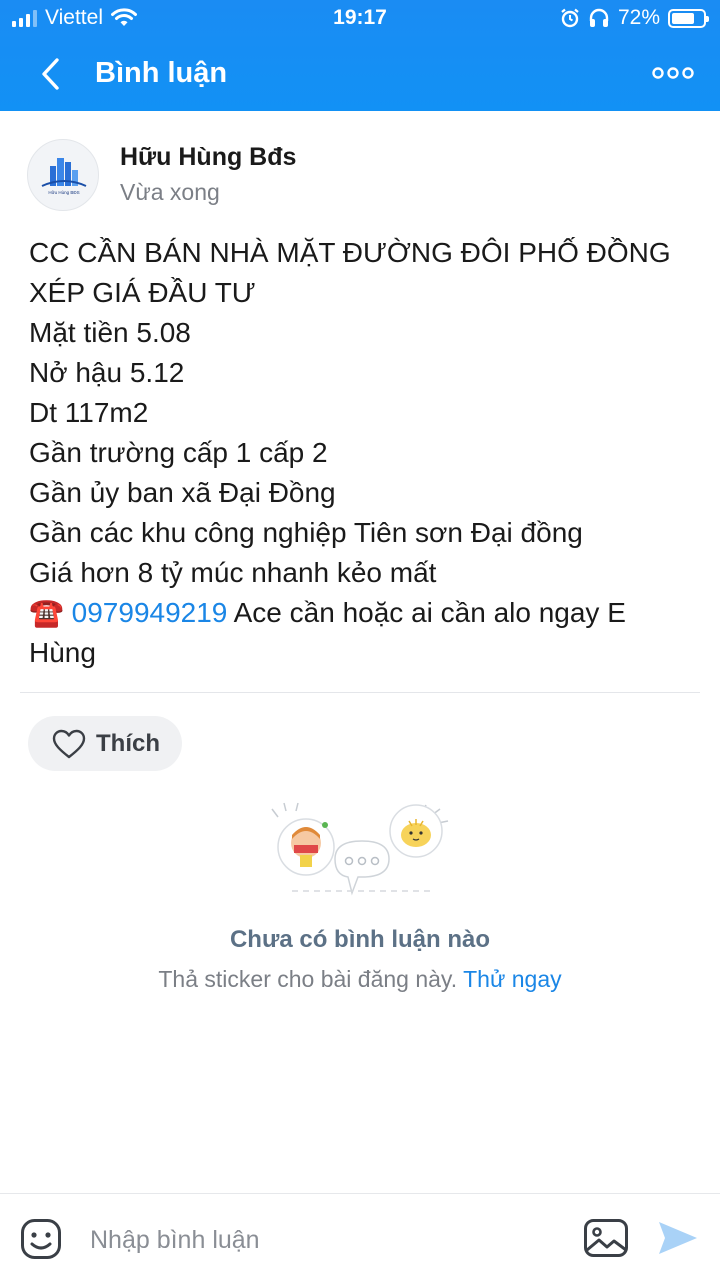 The width and height of the screenshot is (720, 1280). I want to click on heart-icon, so click(69, 743).